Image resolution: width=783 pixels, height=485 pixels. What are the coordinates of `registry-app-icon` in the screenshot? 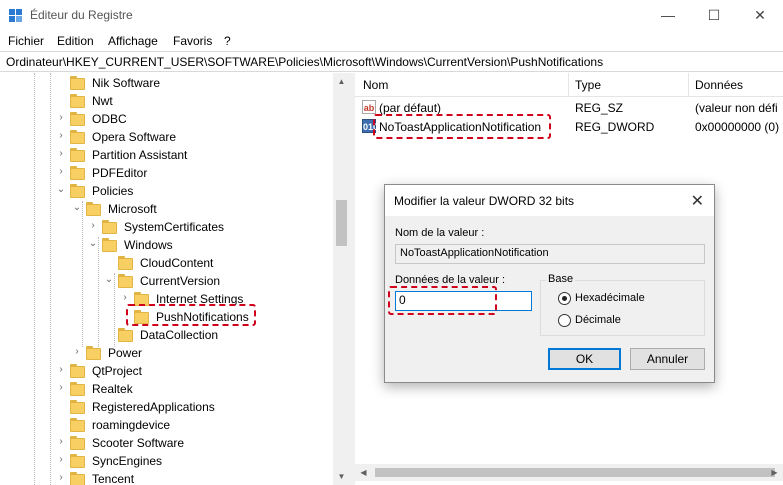 It's located at (16, 16).